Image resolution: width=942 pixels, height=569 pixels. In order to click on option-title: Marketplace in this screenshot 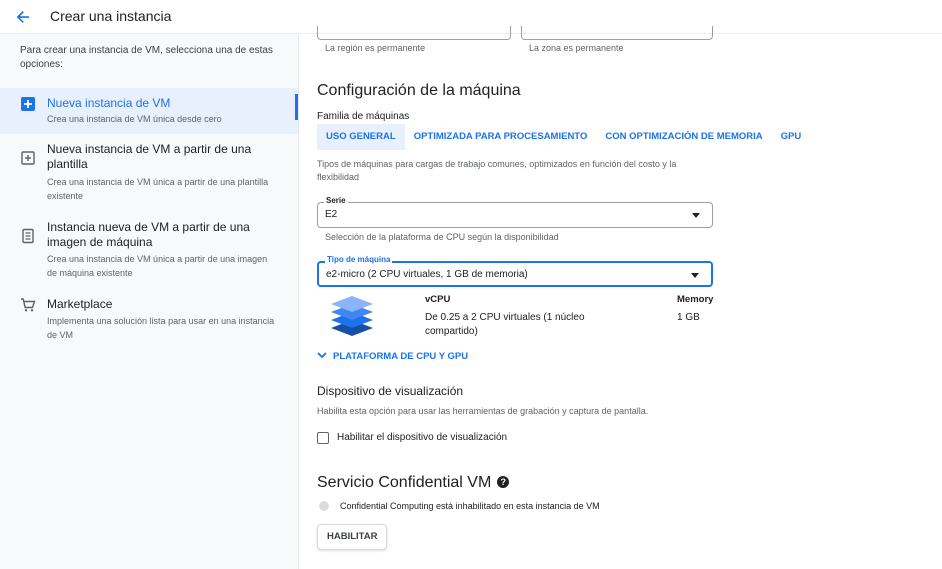, I will do `click(80, 304)`.